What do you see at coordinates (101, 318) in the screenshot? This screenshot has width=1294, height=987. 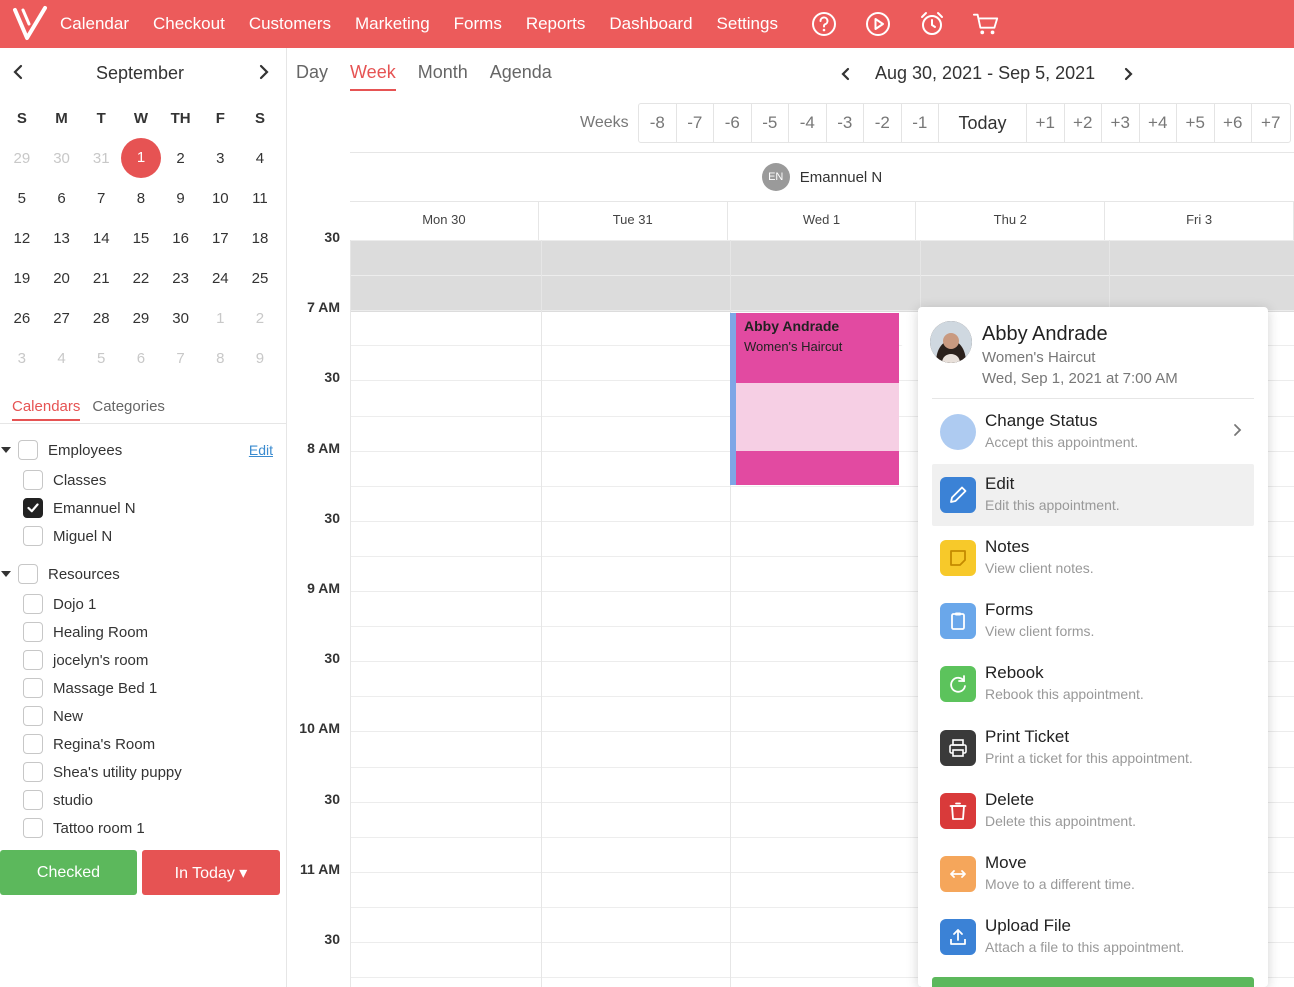 I see `mini-day: 28` at bounding box center [101, 318].